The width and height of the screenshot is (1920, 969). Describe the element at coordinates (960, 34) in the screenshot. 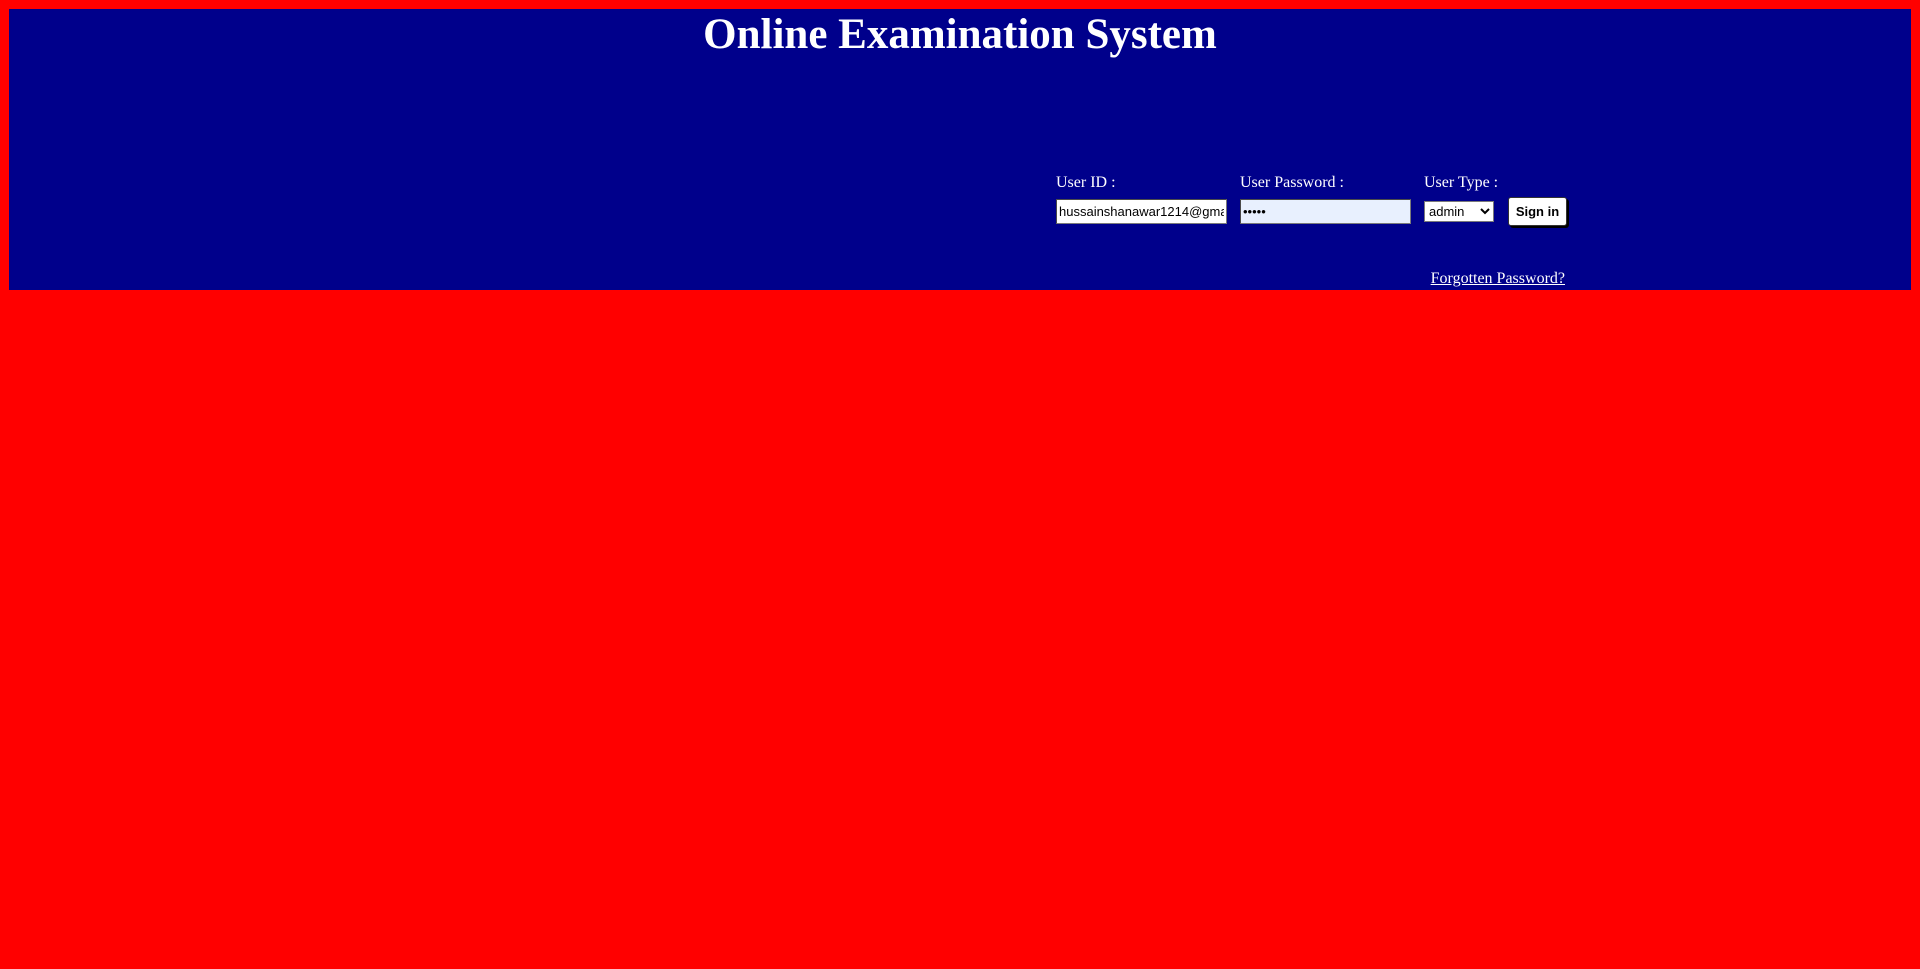

I see `page-title: Online Examination System` at that location.